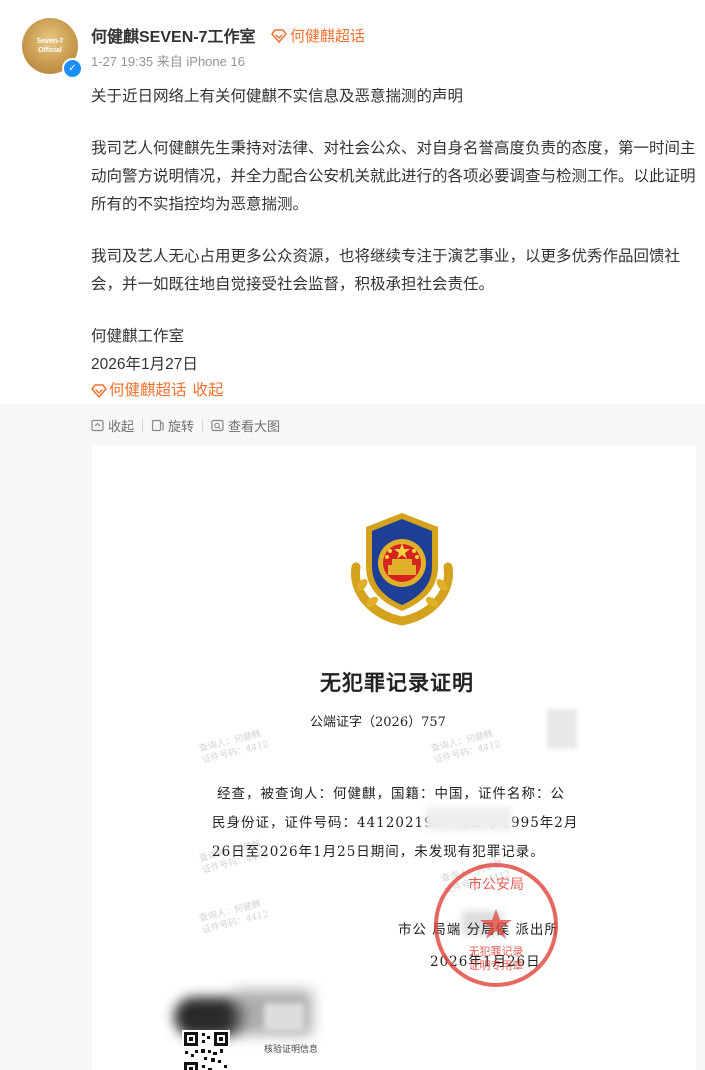 The height and width of the screenshot is (1070, 705). Describe the element at coordinates (277, 96) in the screenshot. I see `post-paragraph-title: 关于近日网络上有关何健麒不实信息及恶意揣测的声明` at that location.